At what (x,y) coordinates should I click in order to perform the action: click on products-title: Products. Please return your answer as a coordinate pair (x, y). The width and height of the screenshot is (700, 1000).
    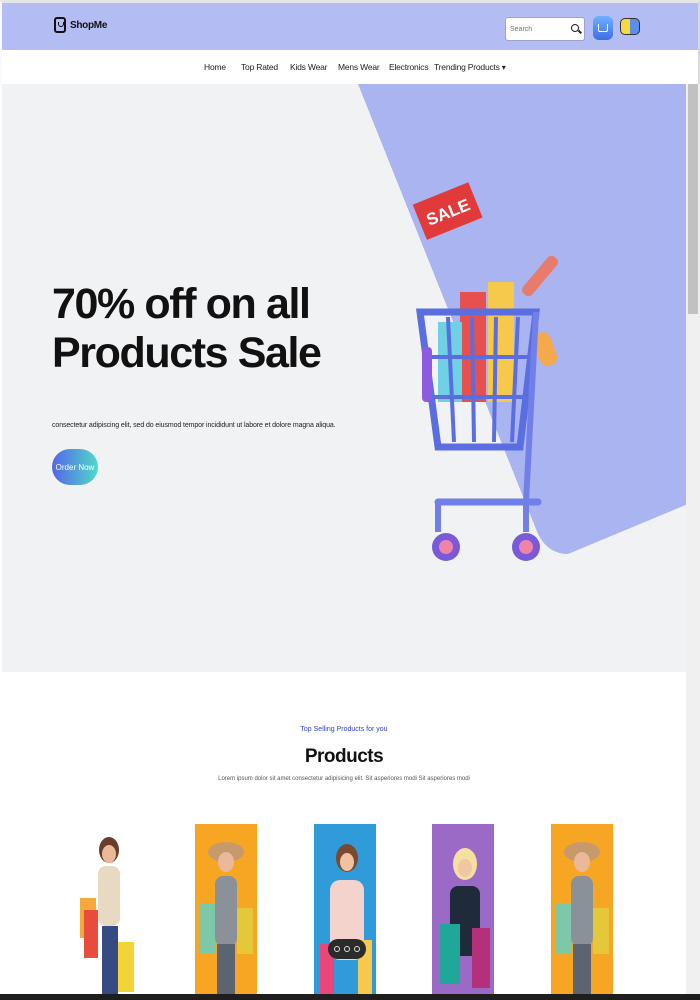
    Looking at the image, I should click on (344, 756).